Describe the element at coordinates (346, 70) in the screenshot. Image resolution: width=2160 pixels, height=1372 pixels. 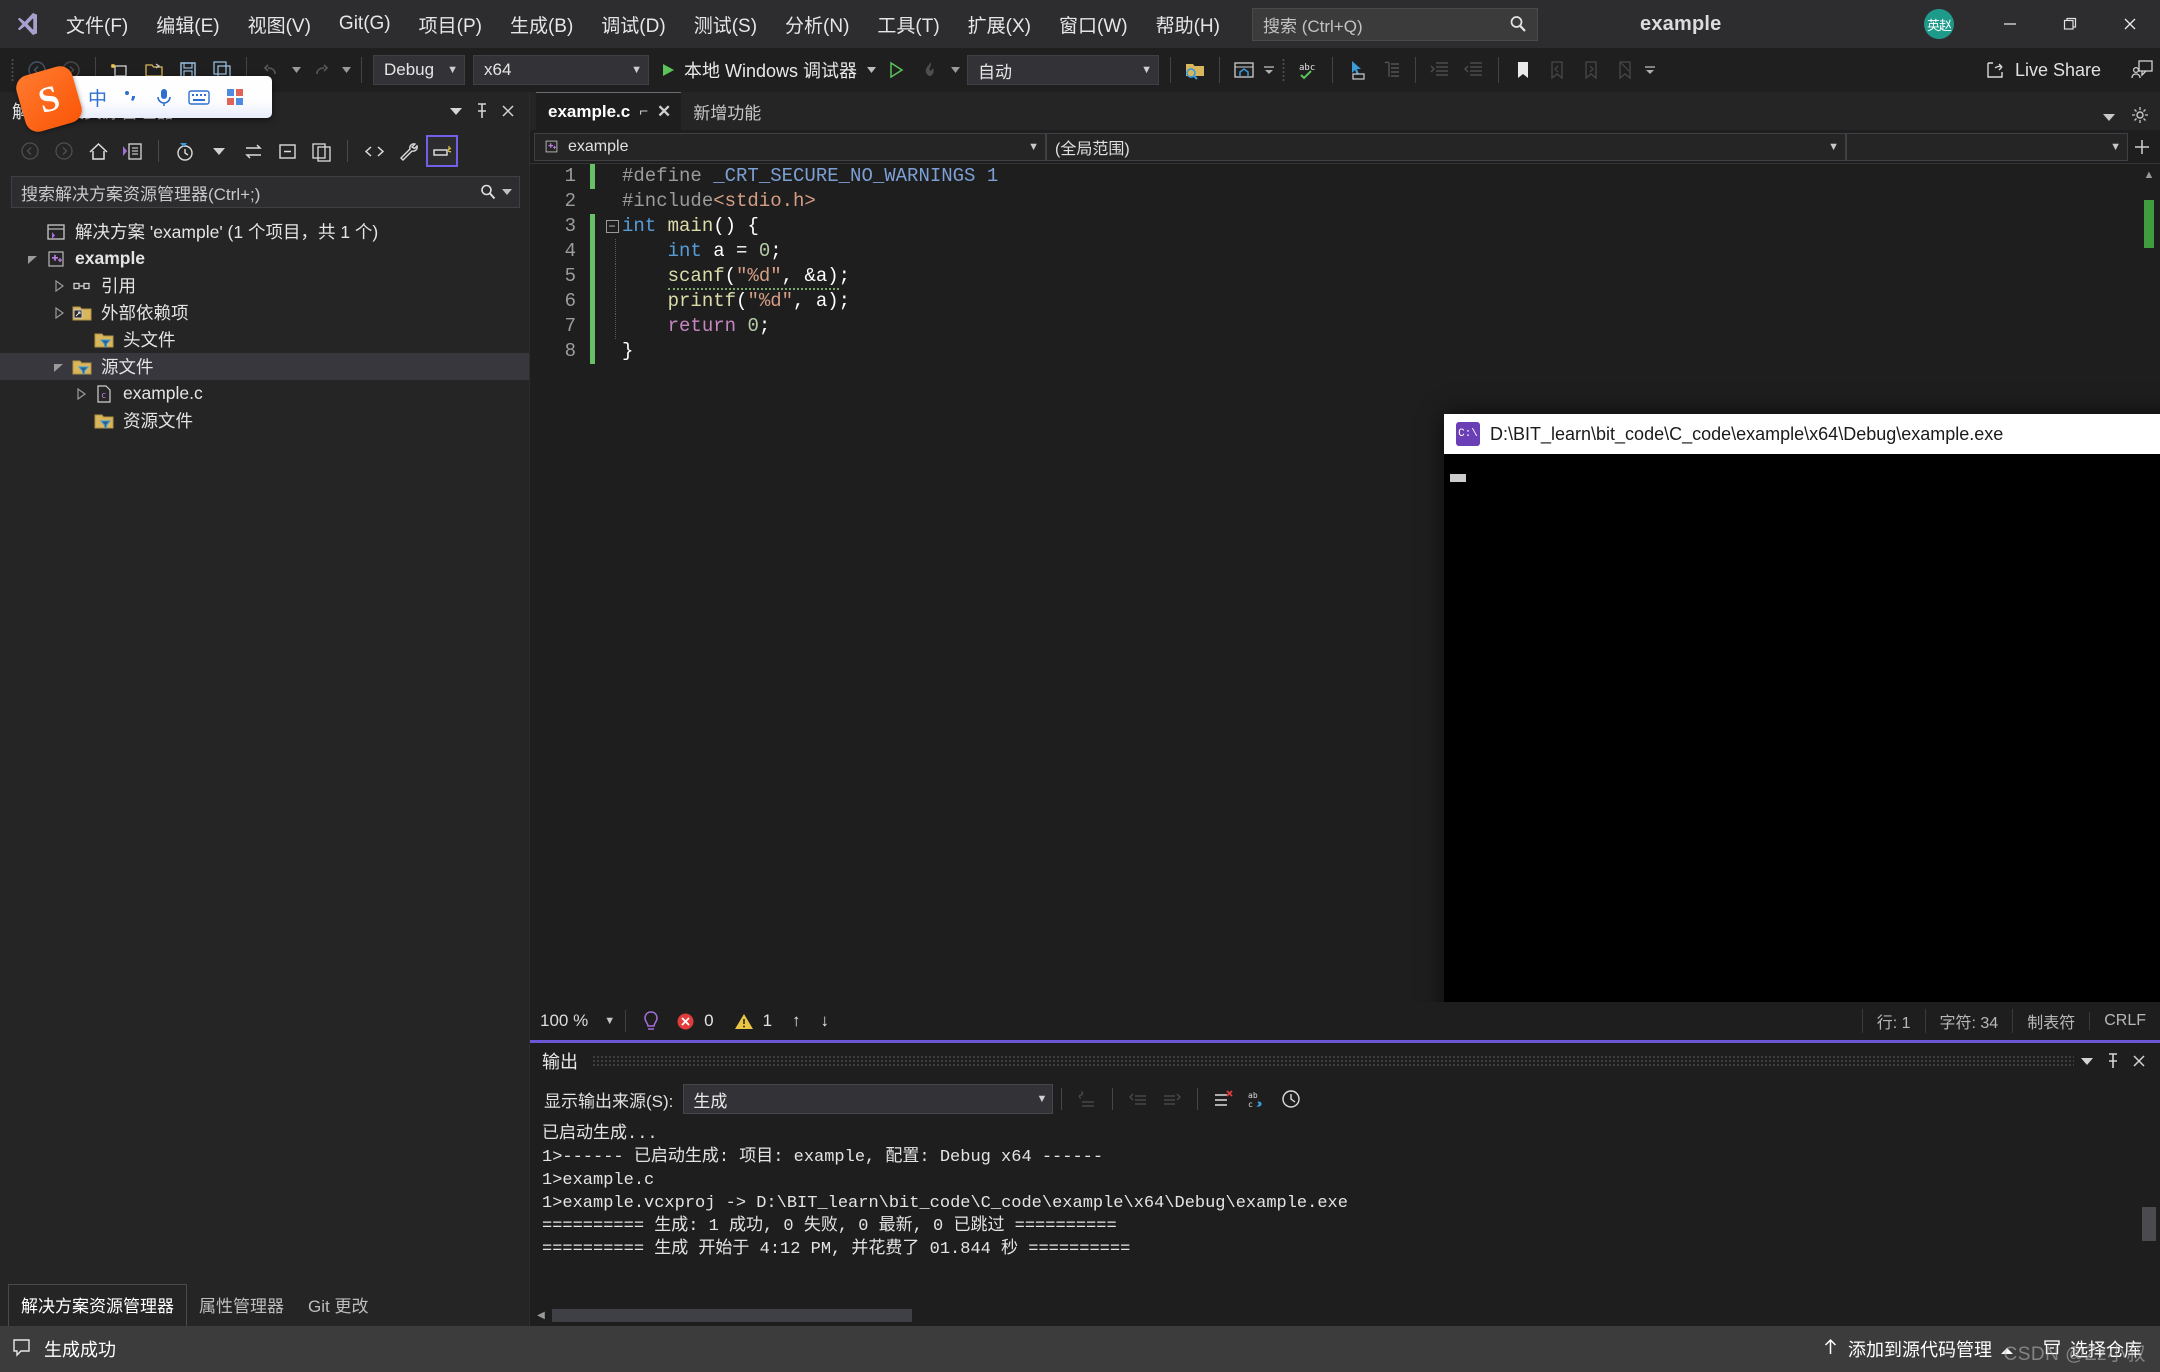
I see `redo-dropdown-icon` at that location.